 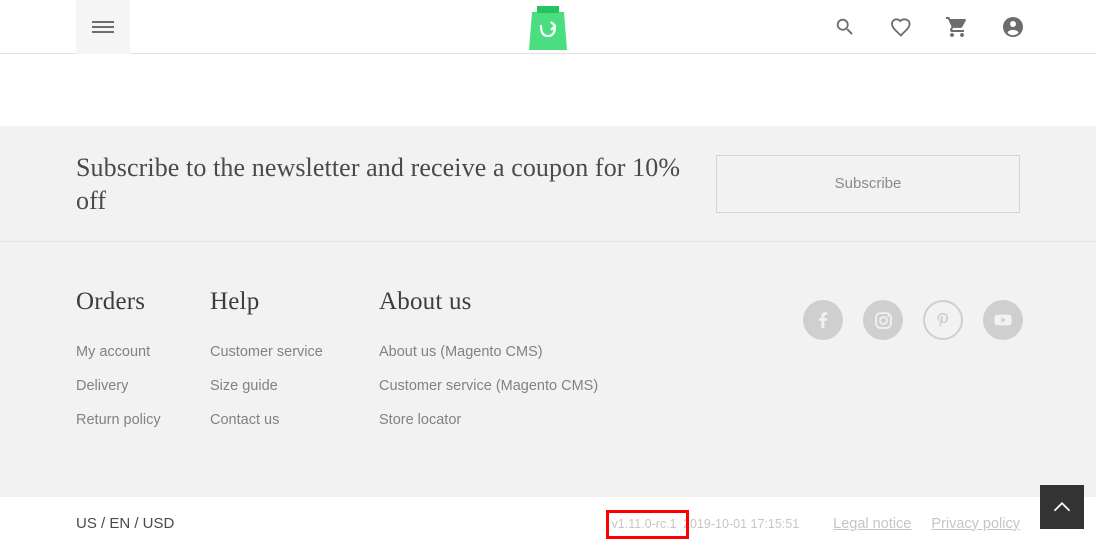 I want to click on shopping-cart-icon, so click(x=957, y=27).